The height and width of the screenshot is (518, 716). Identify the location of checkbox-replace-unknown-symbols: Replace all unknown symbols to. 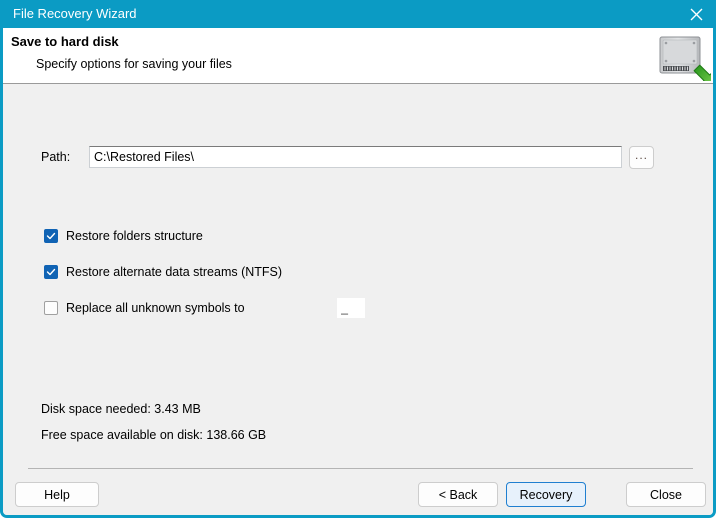
(144, 308).